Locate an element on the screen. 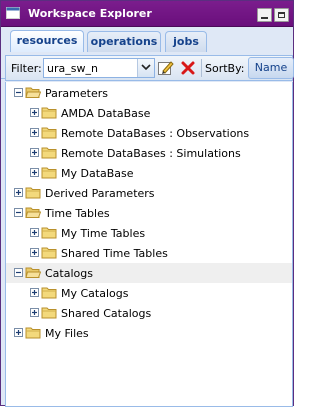  window-icon is located at coordinates (13, 13).